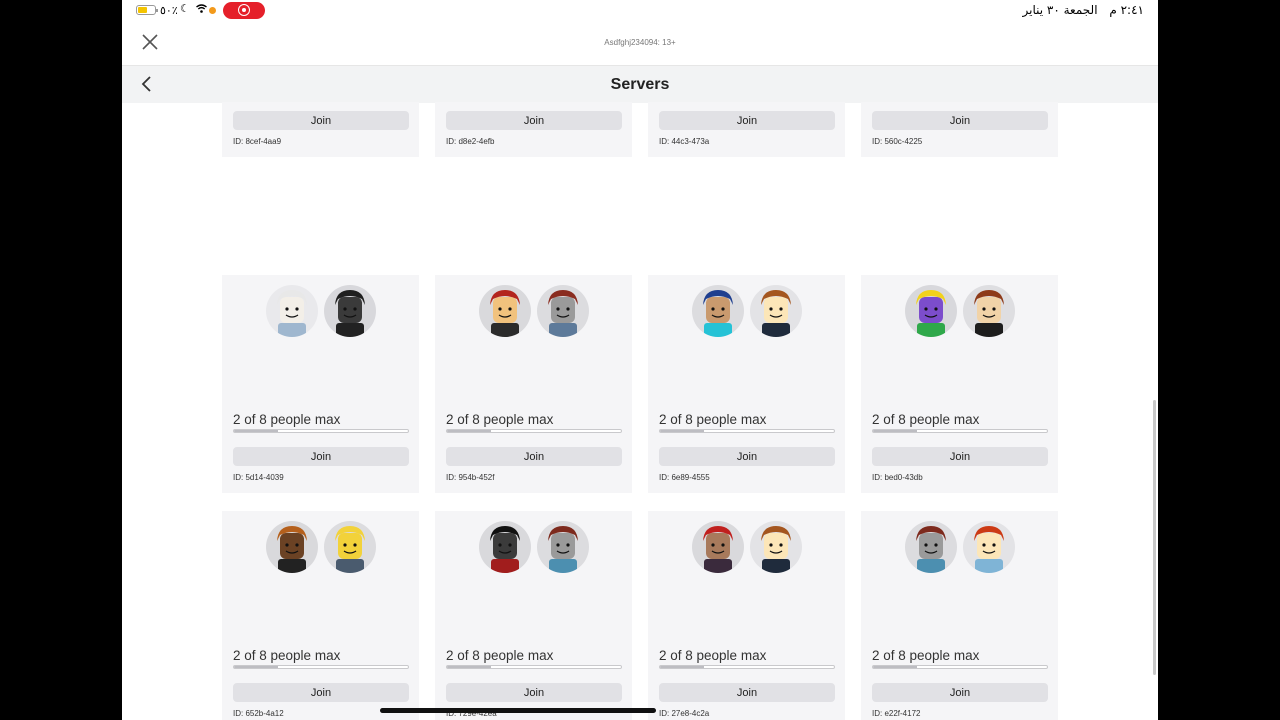 The image size is (1280, 720). What do you see at coordinates (258, 477) in the screenshot?
I see `server-id: ID: 5d14-4039` at bounding box center [258, 477].